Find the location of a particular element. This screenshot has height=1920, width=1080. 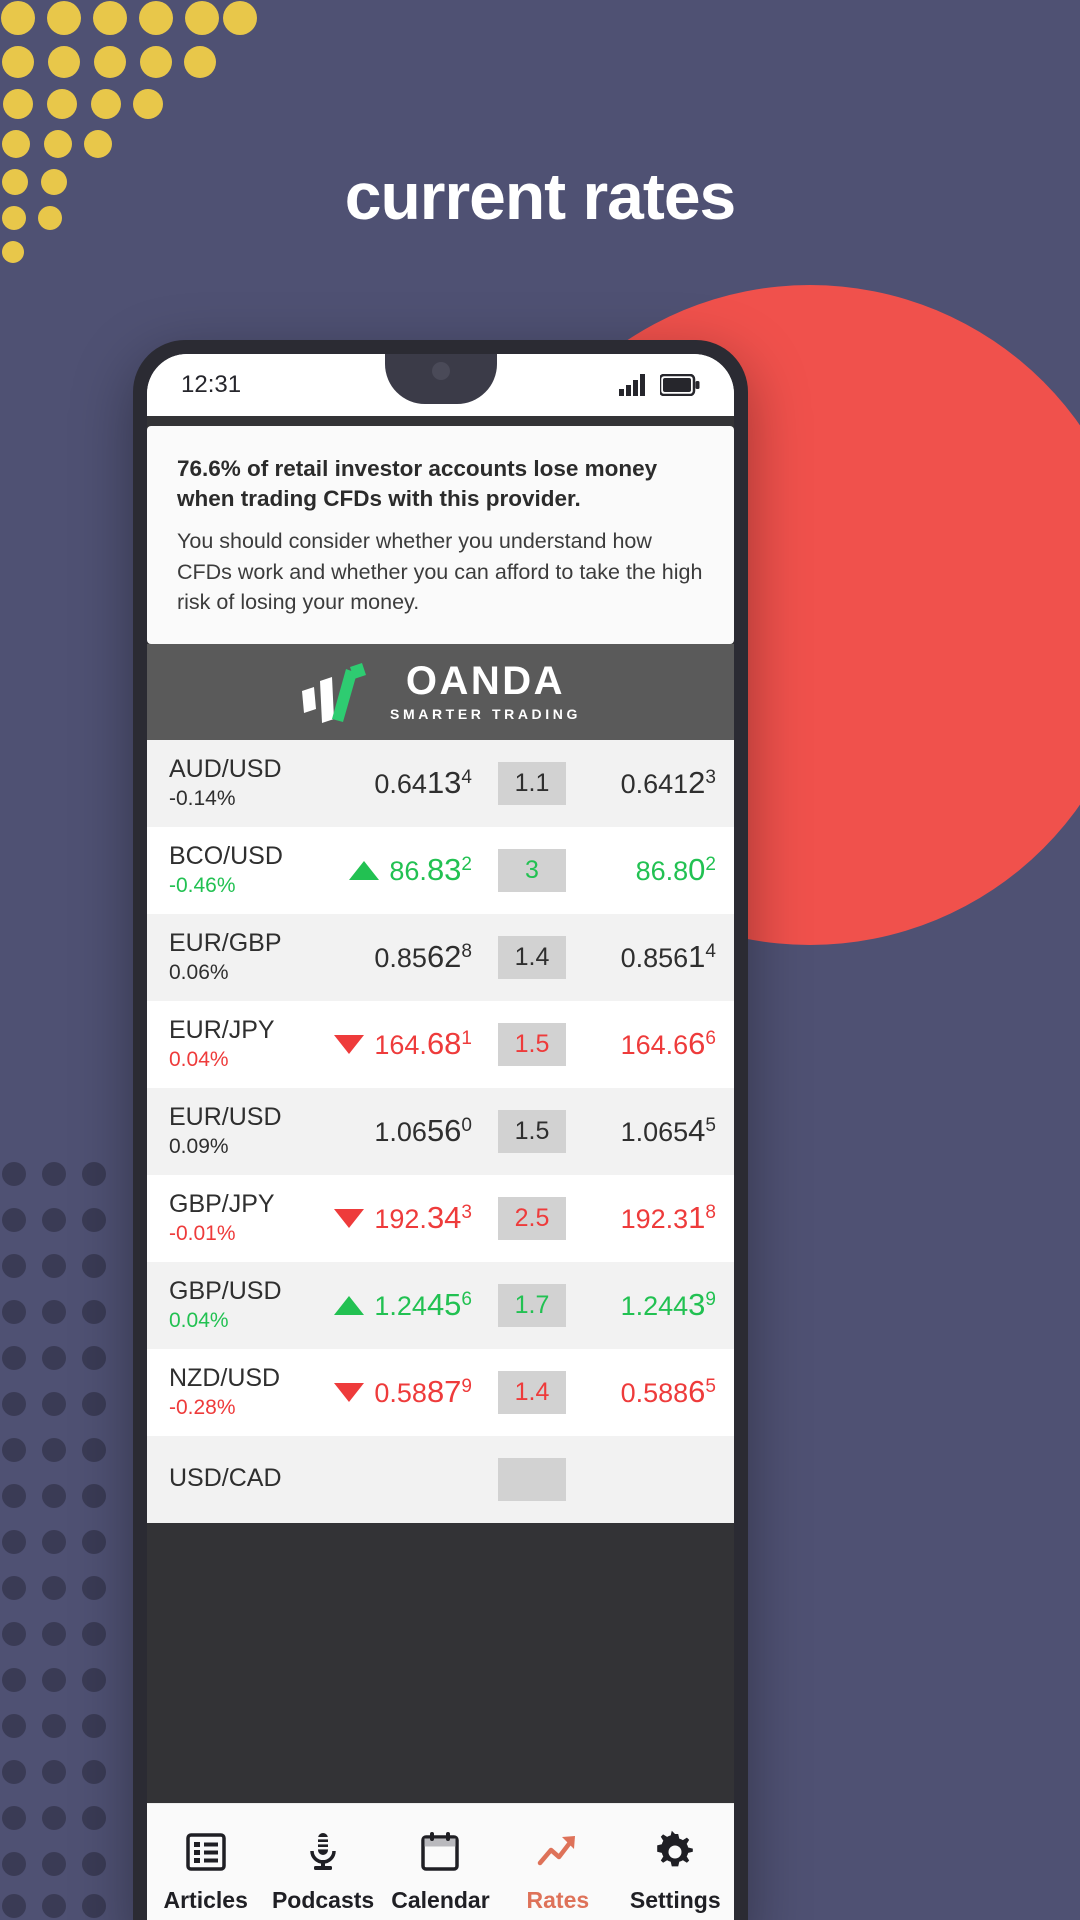

articles-list-icon is located at coordinates (206, 1852).